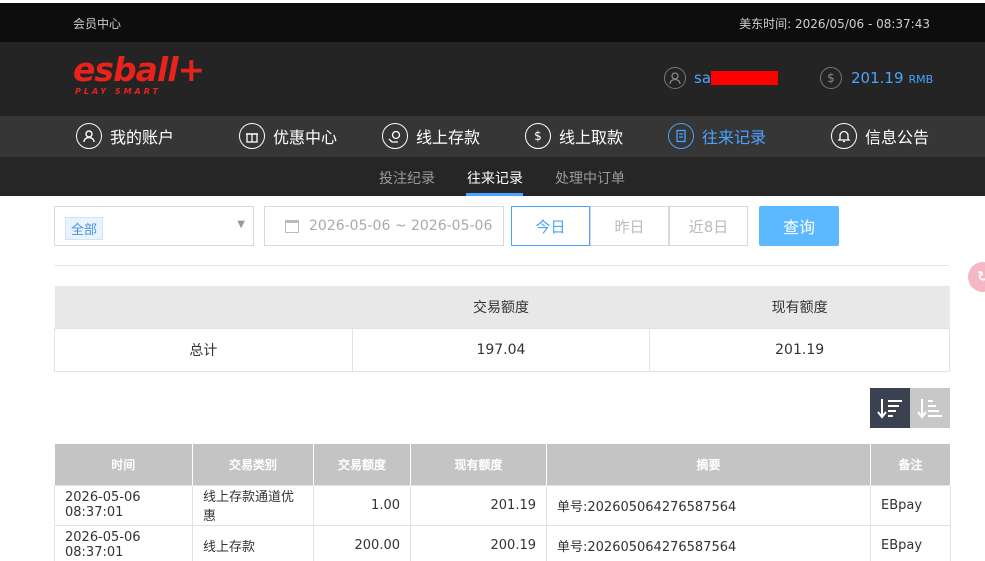 The height and width of the screenshot is (561, 985). Describe the element at coordinates (495, 178) in the screenshot. I see `tab-transaction-records: 往来记录` at that location.